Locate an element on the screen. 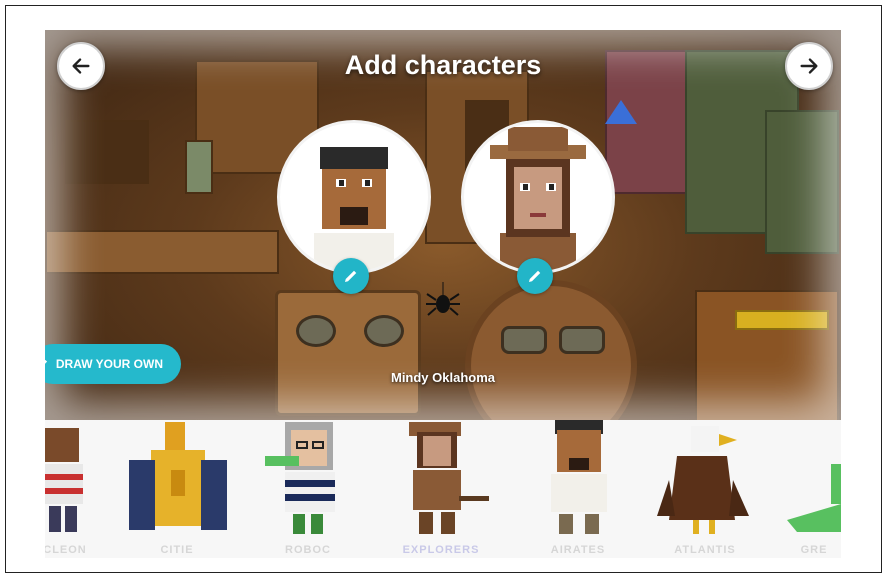 The height and width of the screenshot is (580, 889). selected-character-explorer-woman is located at coordinates (538, 197).